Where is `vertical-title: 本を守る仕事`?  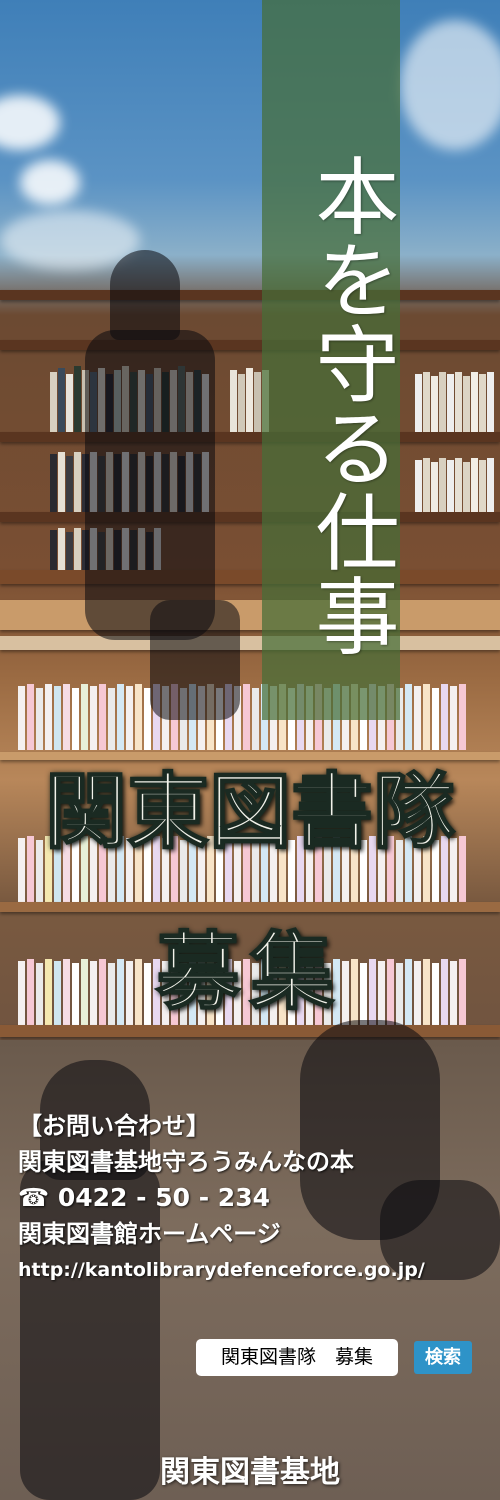
vertical-title: 本を守る仕事 is located at coordinates (351, 405).